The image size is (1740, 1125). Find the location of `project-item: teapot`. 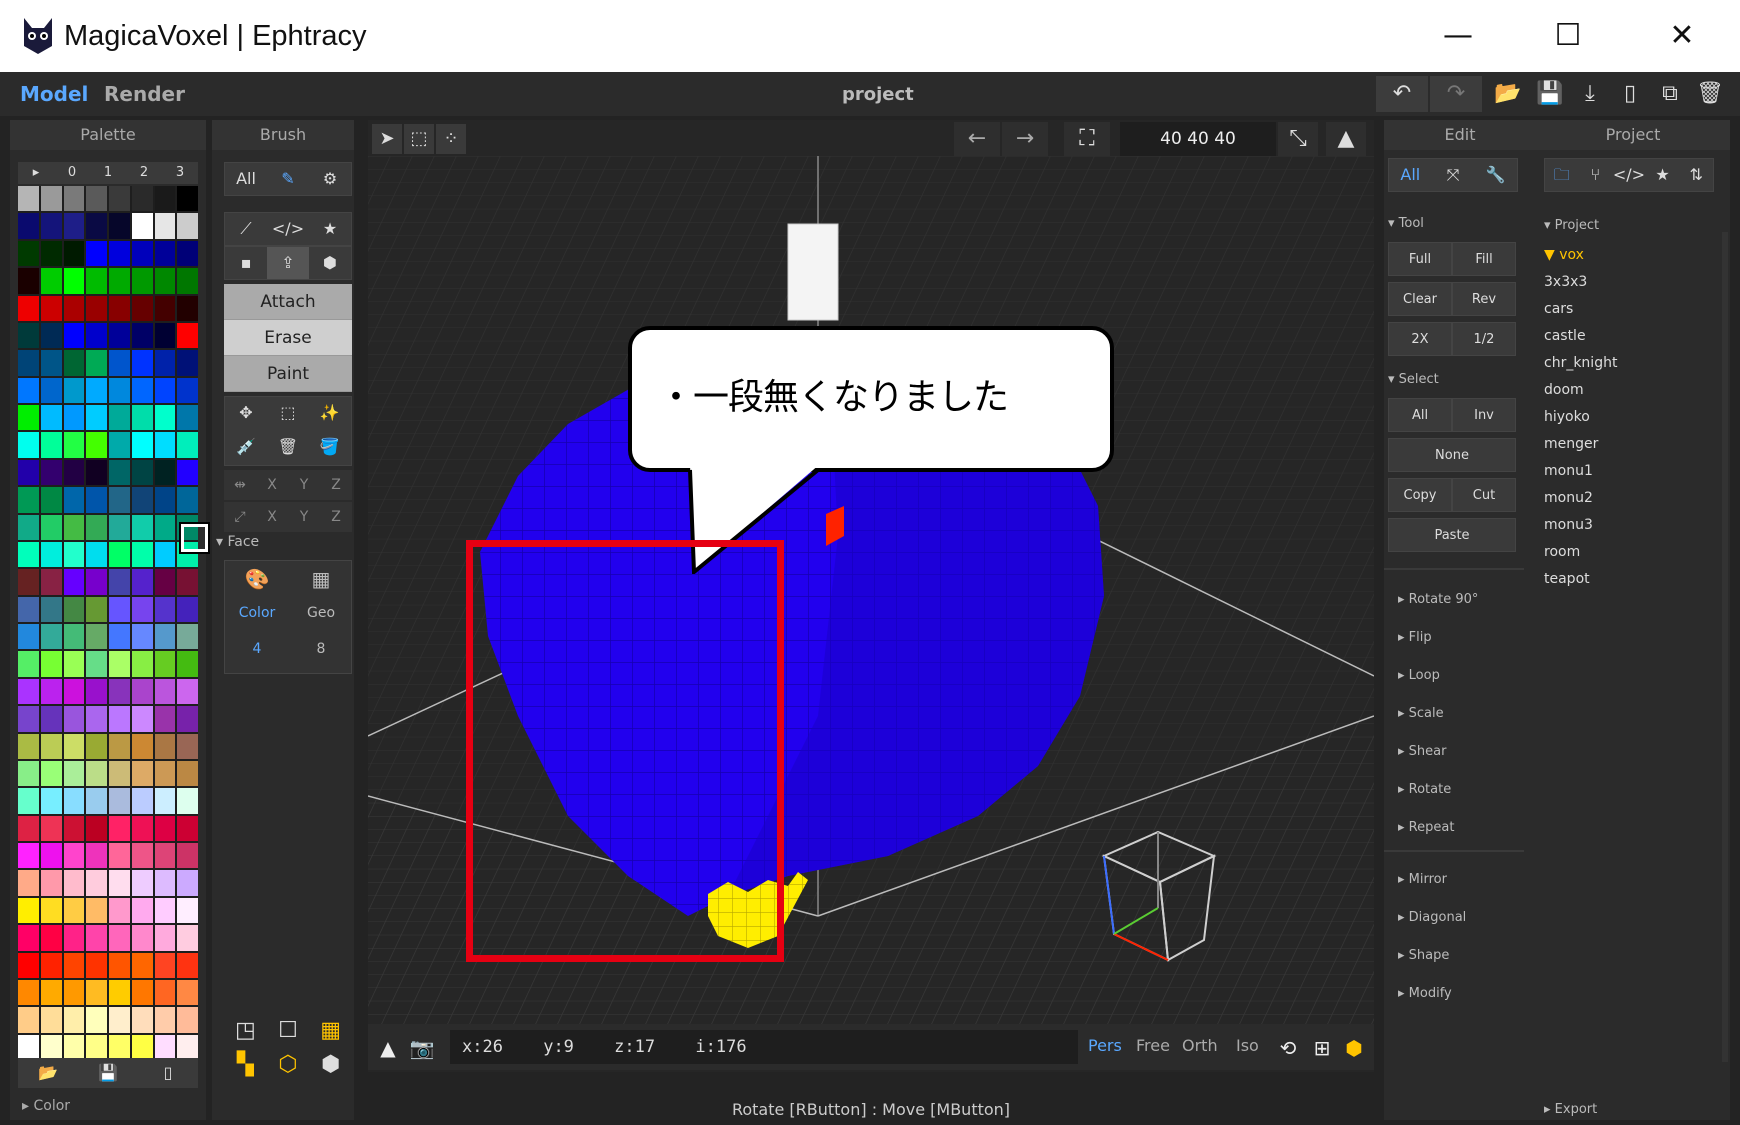

project-item: teapot is located at coordinates (1631, 579).